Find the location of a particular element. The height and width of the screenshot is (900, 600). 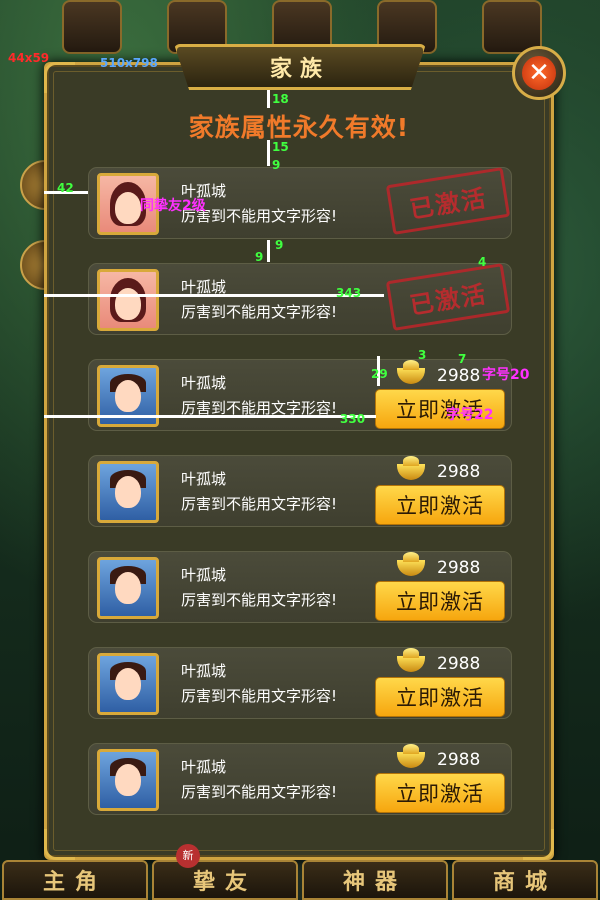

tab-artifacts: 神器 is located at coordinates (375, 880).